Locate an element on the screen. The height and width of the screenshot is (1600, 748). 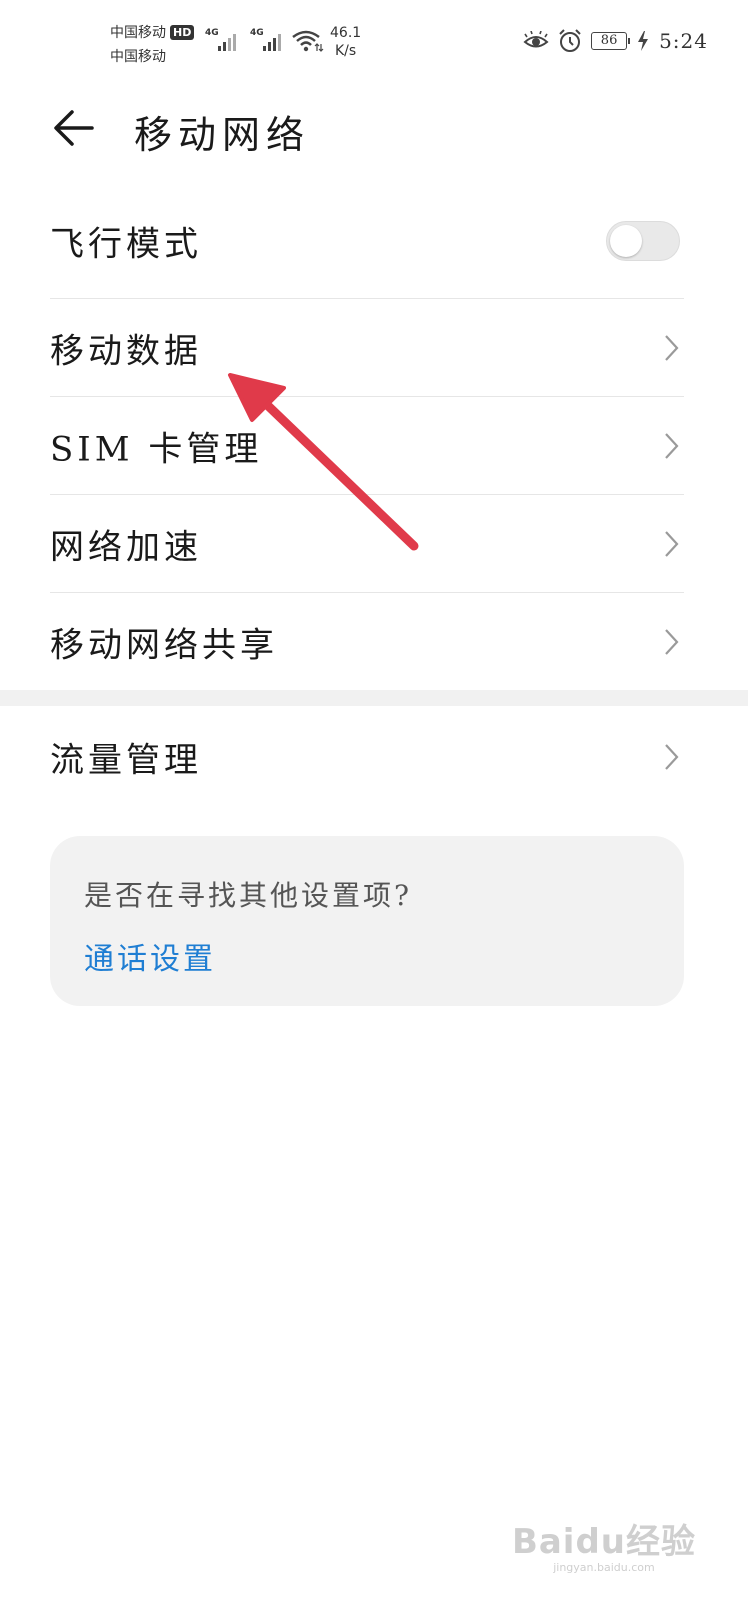
battery-icon: 86 is located at coordinates (611, 41).